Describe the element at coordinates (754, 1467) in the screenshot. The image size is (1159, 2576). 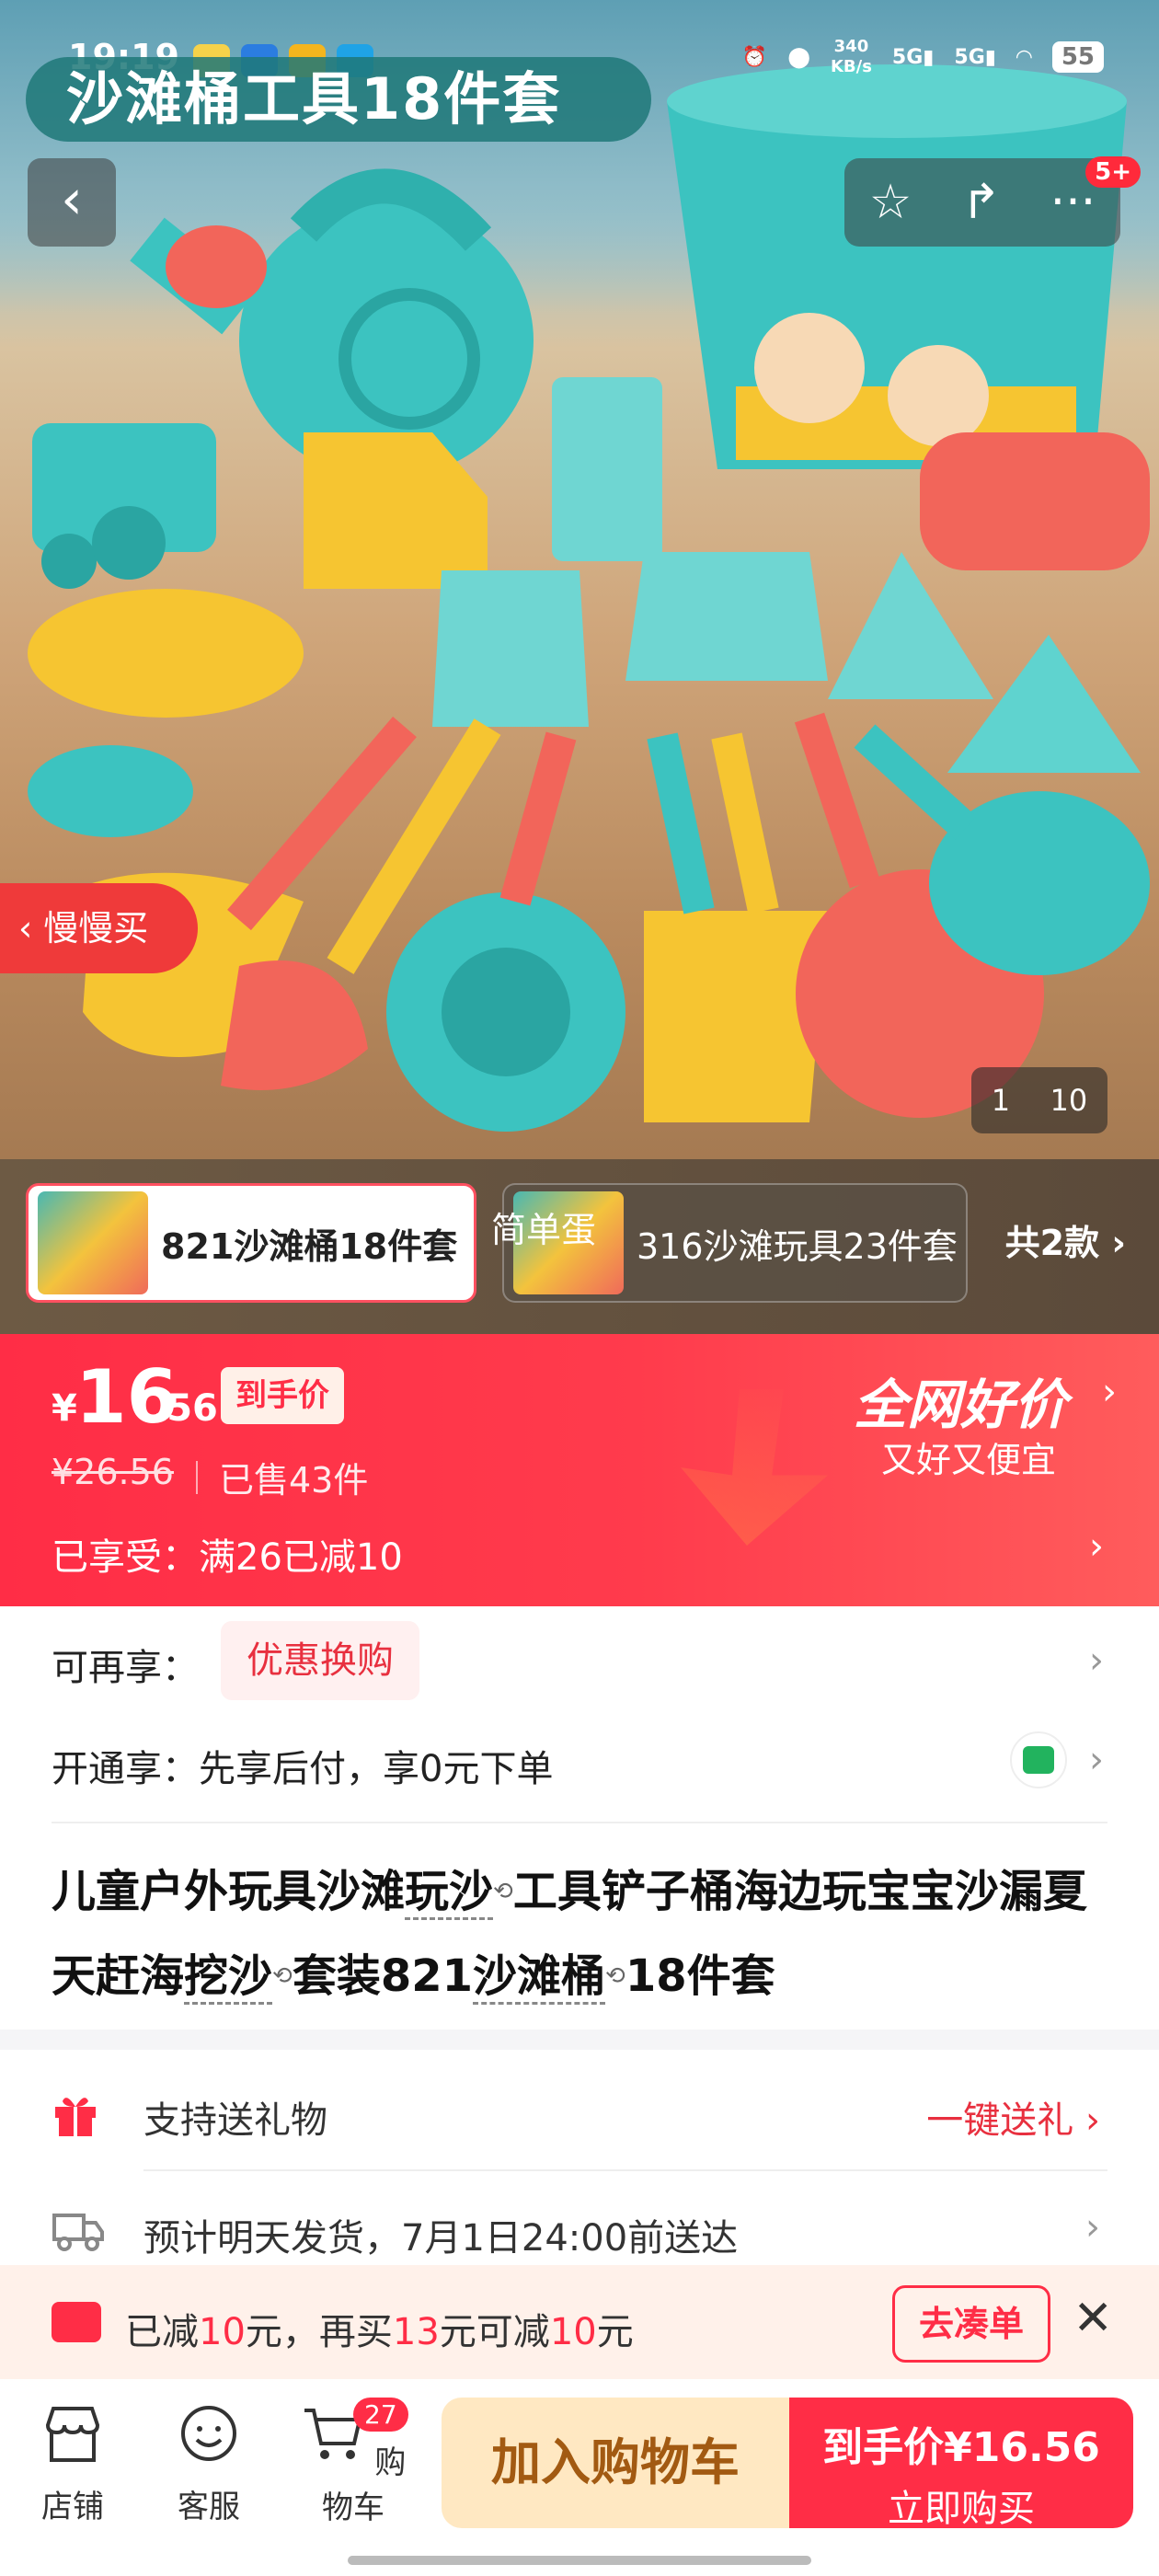
I see `arrow-decoration` at that location.